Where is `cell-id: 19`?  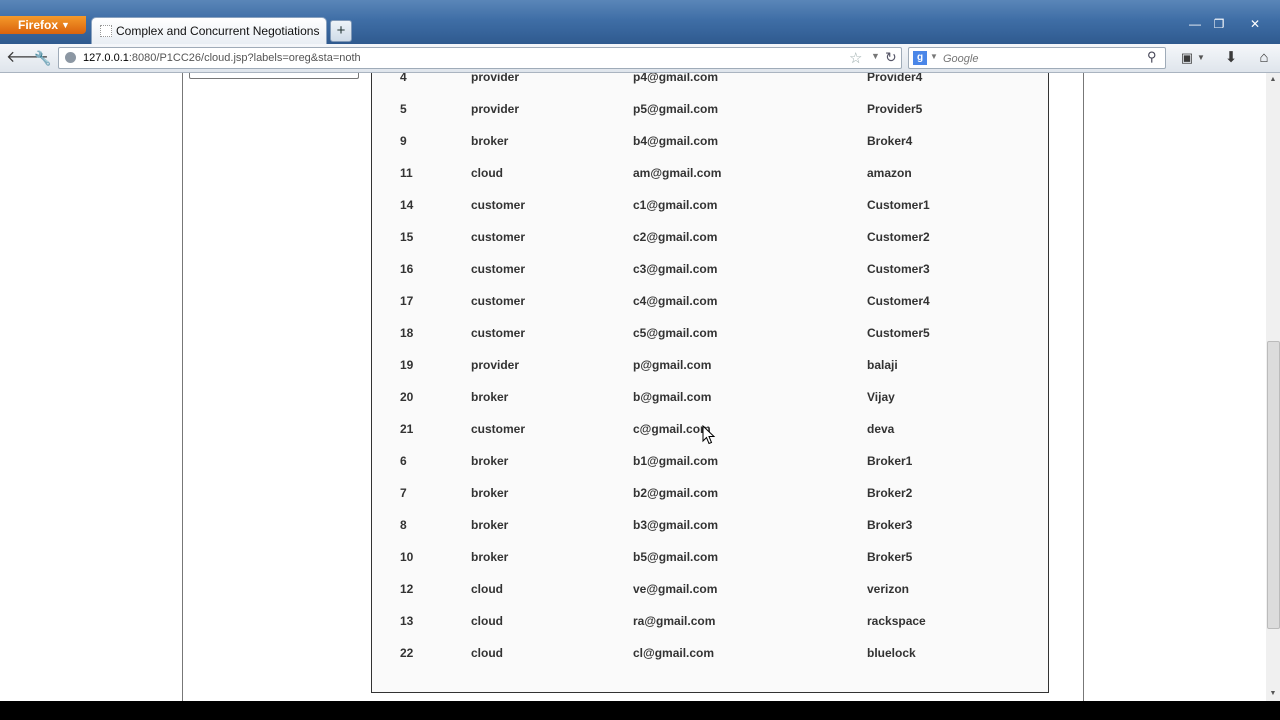
cell-id: 19 is located at coordinates (407, 365).